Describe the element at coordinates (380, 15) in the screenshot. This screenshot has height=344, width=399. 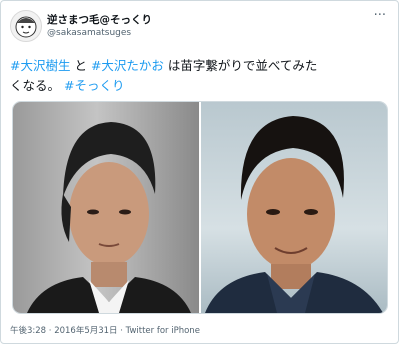
I see `more-horizontal-icon: ···` at that location.